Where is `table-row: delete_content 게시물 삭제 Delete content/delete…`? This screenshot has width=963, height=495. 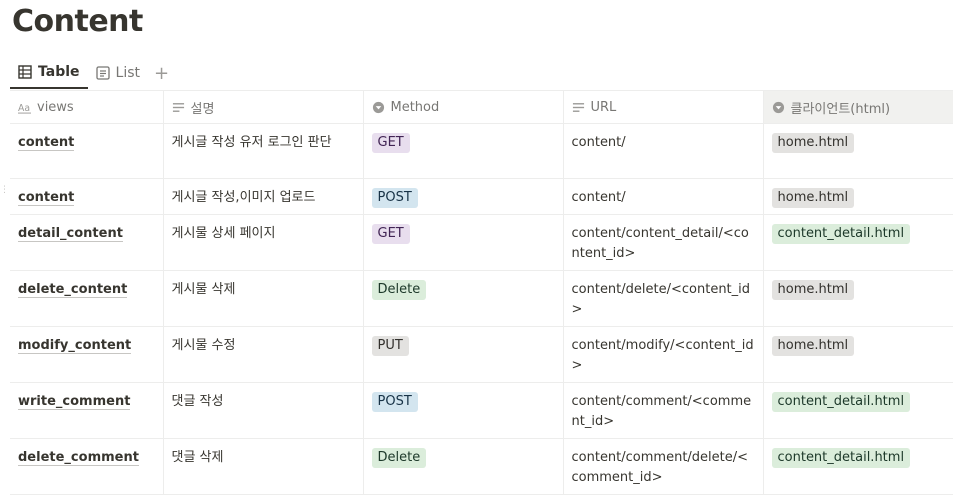 table-row: delete_content 게시물 삭제 Delete content/delete… is located at coordinates (481, 298).